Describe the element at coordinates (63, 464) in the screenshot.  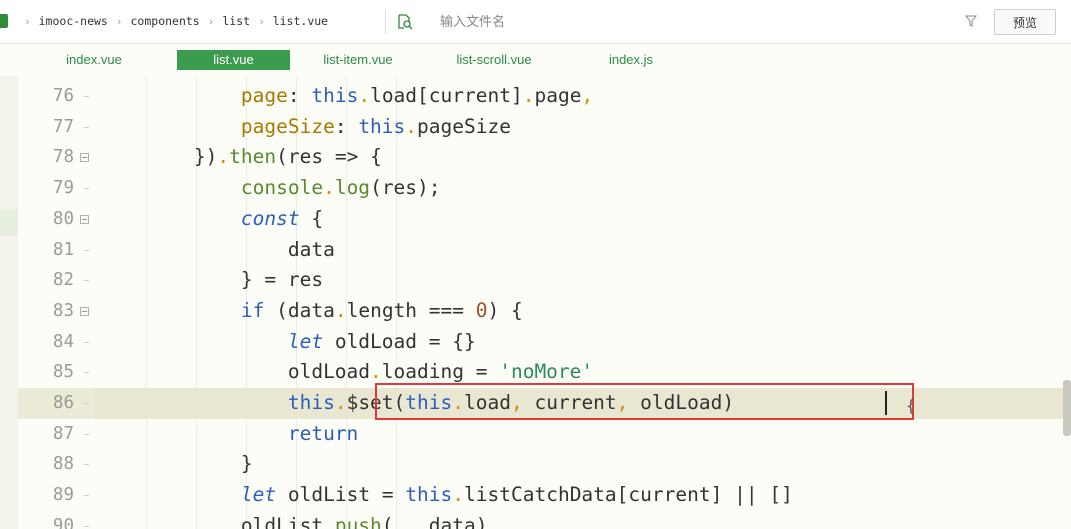
I see `line-number: 88` at that location.